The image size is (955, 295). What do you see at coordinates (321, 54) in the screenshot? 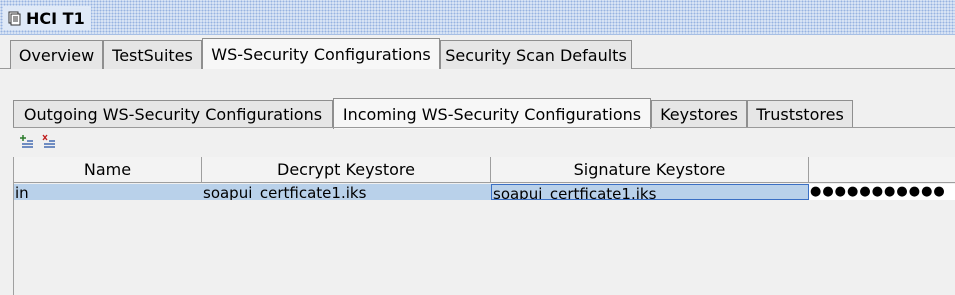
I see `tab-ws-security-configurations: WS-Security Configurations` at bounding box center [321, 54].